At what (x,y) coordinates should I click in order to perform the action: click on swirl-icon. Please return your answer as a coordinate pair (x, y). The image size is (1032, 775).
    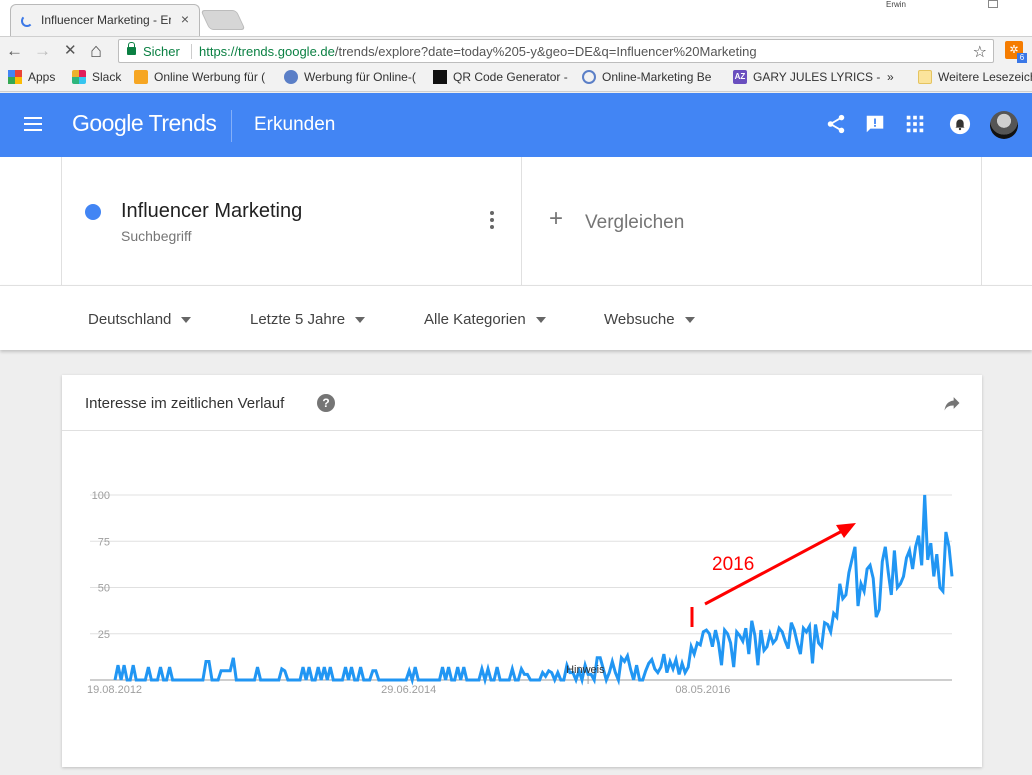
    Looking at the image, I should click on (589, 77).